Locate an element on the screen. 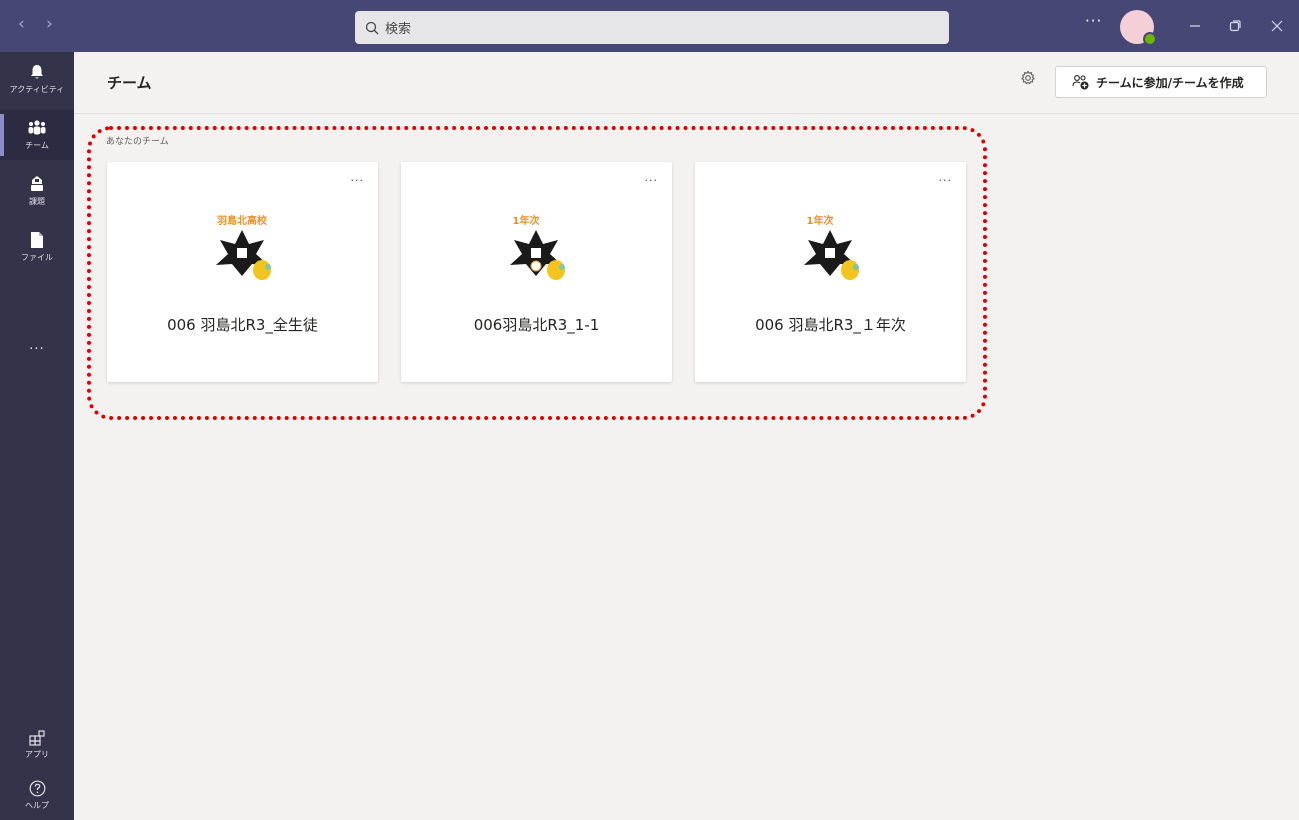  app-bar: アクティビティ チーム 課題 ファイル ··· アプリ ヘルプ is located at coordinates (37, 436).